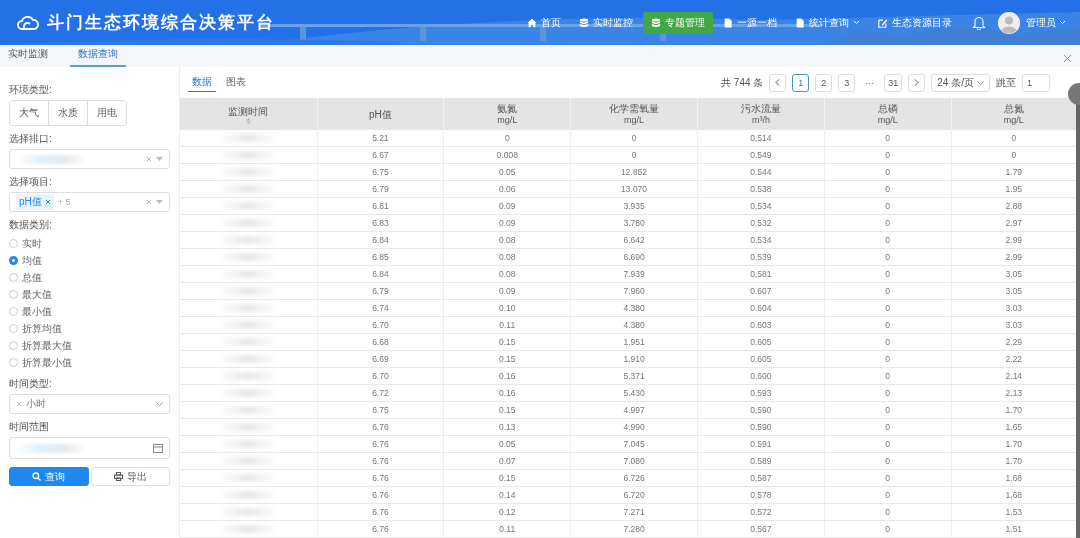  Describe the element at coordinates (917, 82) in the screenshot. I see `next-page-button` at that location.